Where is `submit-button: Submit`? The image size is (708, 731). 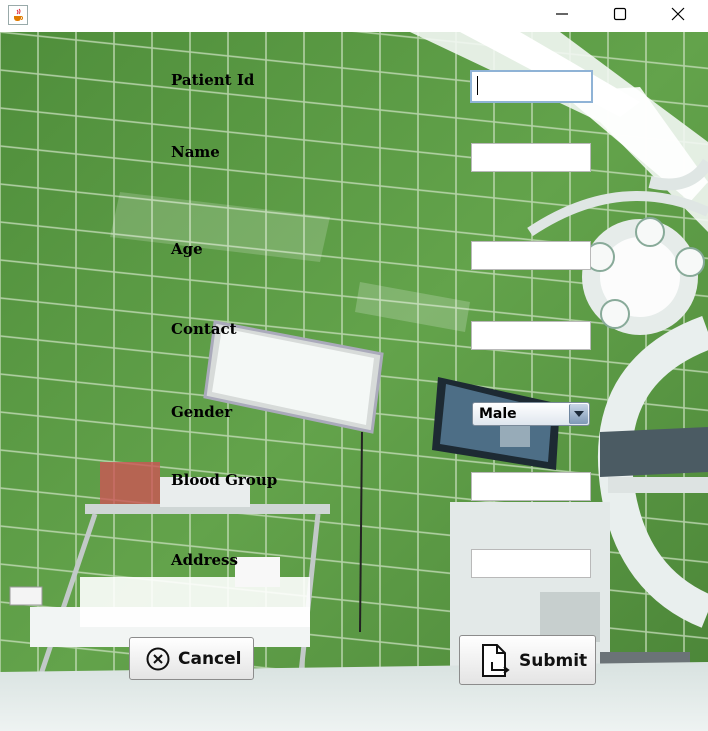 submit-button: Submit is located at coordinates (527, 660).